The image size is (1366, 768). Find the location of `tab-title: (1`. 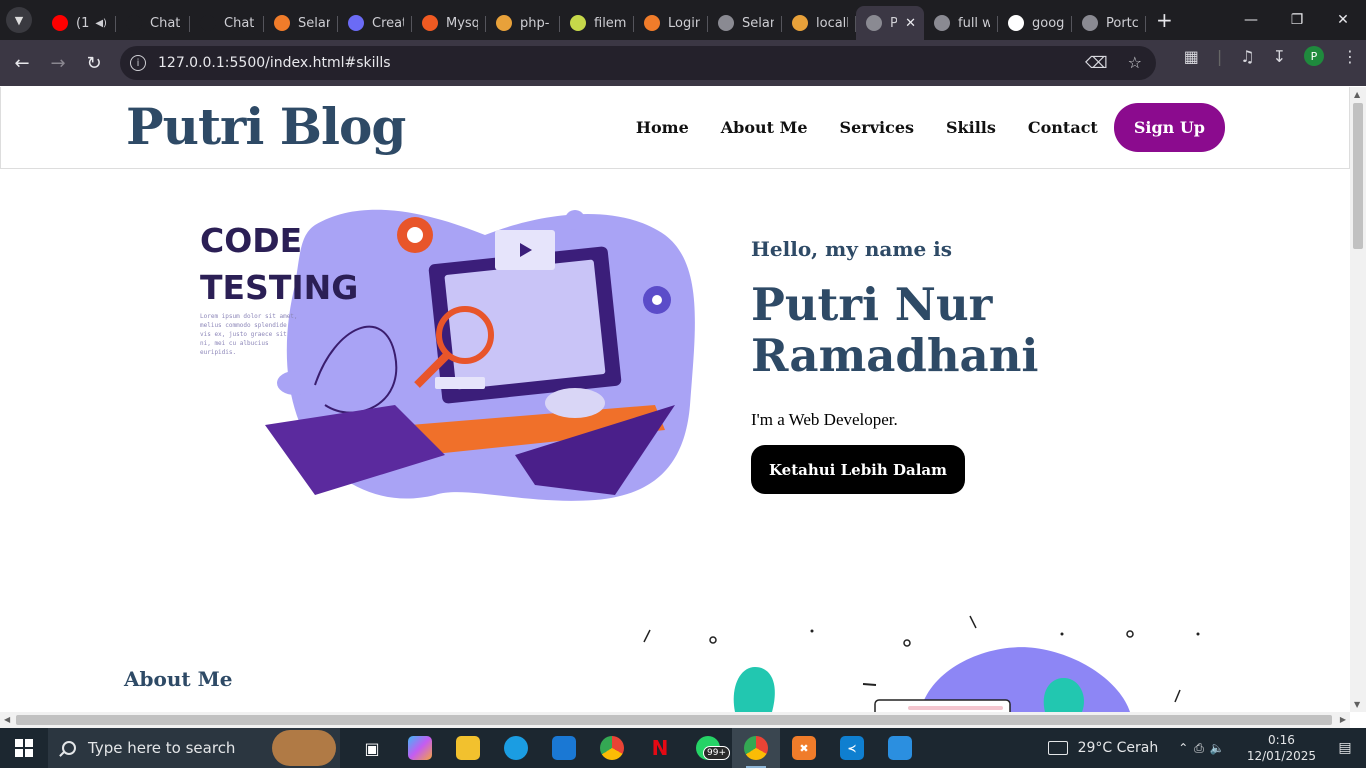

tab-title: (1 is located at coordinates (83, 23).